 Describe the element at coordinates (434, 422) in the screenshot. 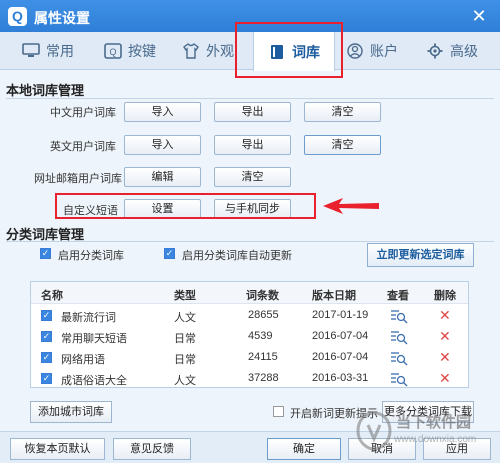

I see `watermark-title: 当下软件园` at that location.